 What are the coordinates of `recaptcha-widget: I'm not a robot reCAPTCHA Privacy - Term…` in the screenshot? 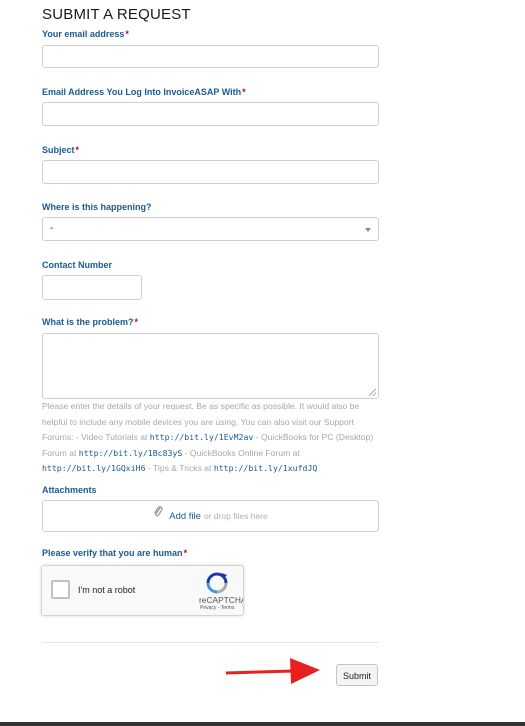 It's located at (142, 590).